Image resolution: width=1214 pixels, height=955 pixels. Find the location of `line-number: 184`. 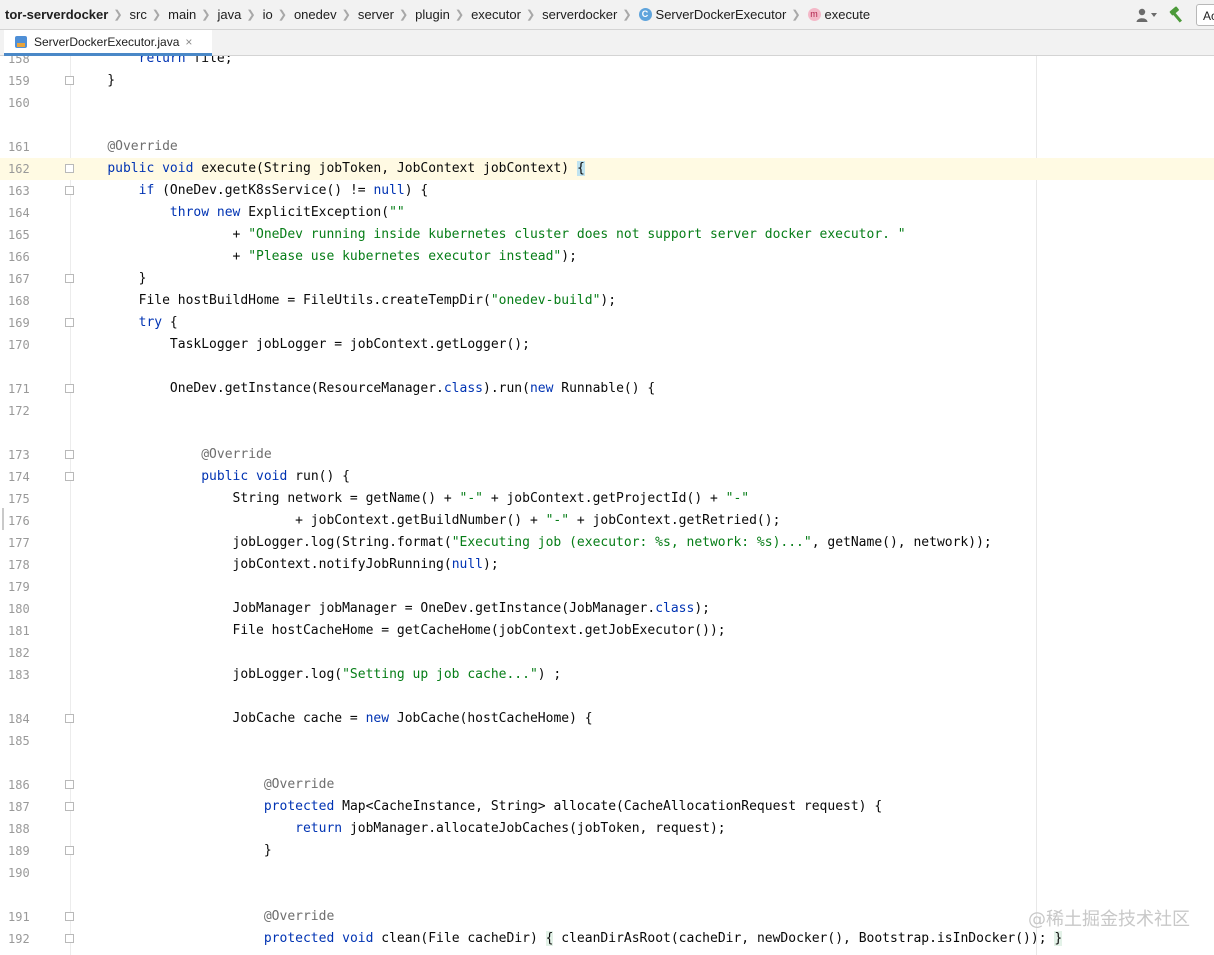

line-number: 184 is located at coordinates (19, 719).